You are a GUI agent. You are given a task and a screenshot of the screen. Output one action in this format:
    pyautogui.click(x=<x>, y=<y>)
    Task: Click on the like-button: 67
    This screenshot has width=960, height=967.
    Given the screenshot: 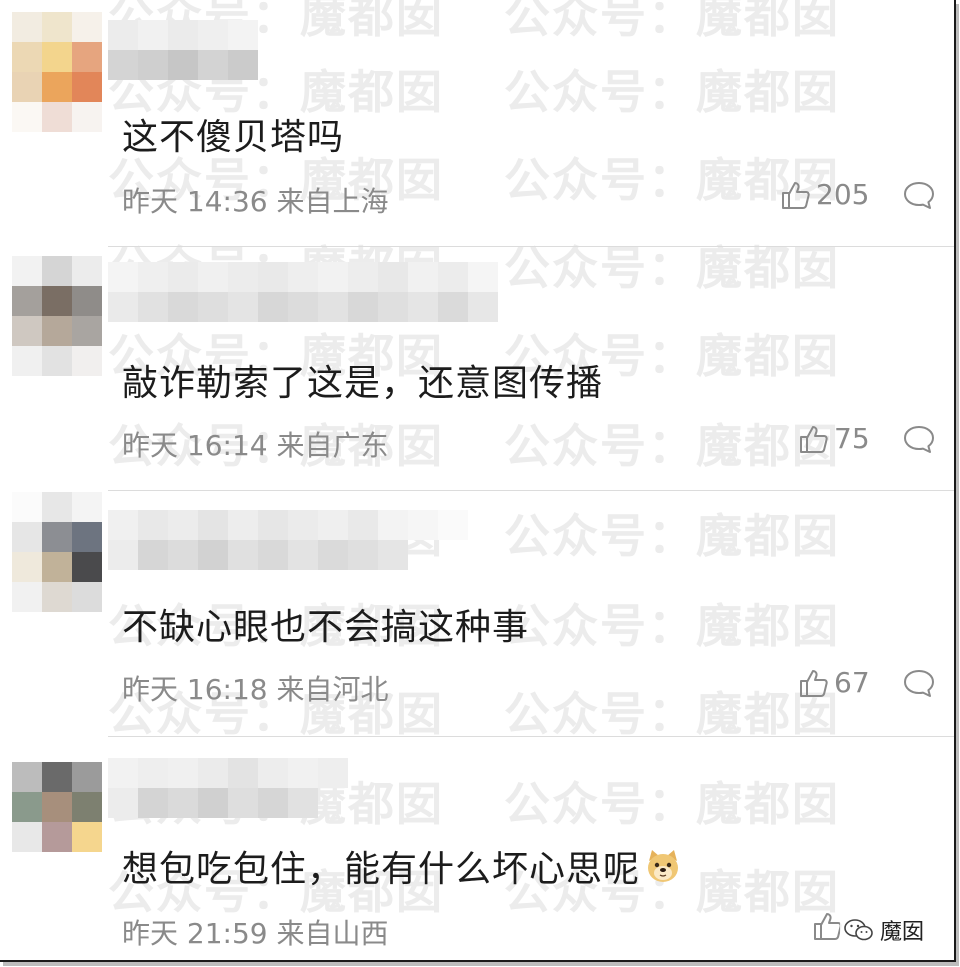 What is the action you would take?
    pyautogui.click(x=834, y=682)
    